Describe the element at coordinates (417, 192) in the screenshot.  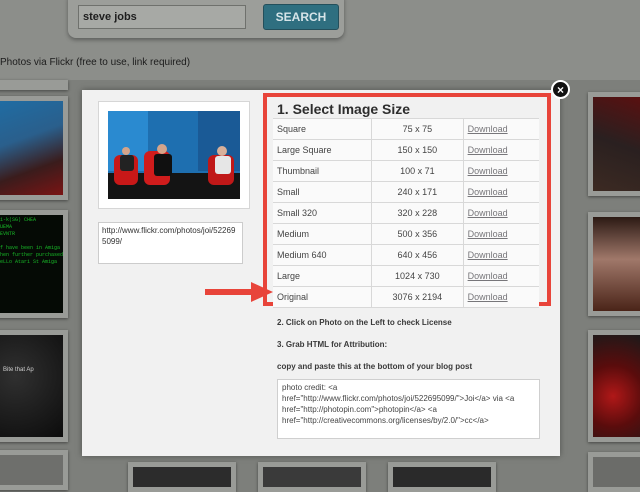
I see `size-dimensions: 240 x 171` at that location.